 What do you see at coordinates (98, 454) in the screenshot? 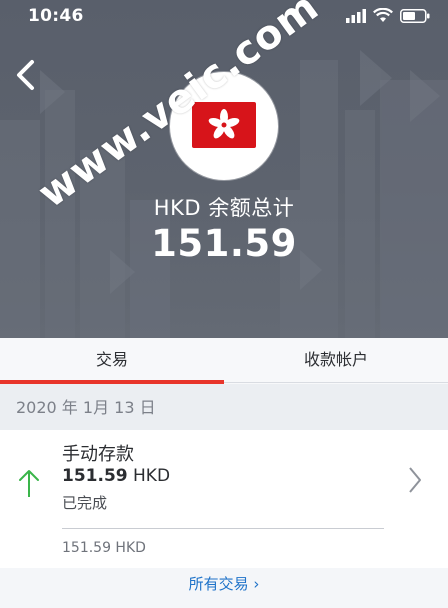
I see `transaction-title: 手动存款` at bounding box center [98, 454].